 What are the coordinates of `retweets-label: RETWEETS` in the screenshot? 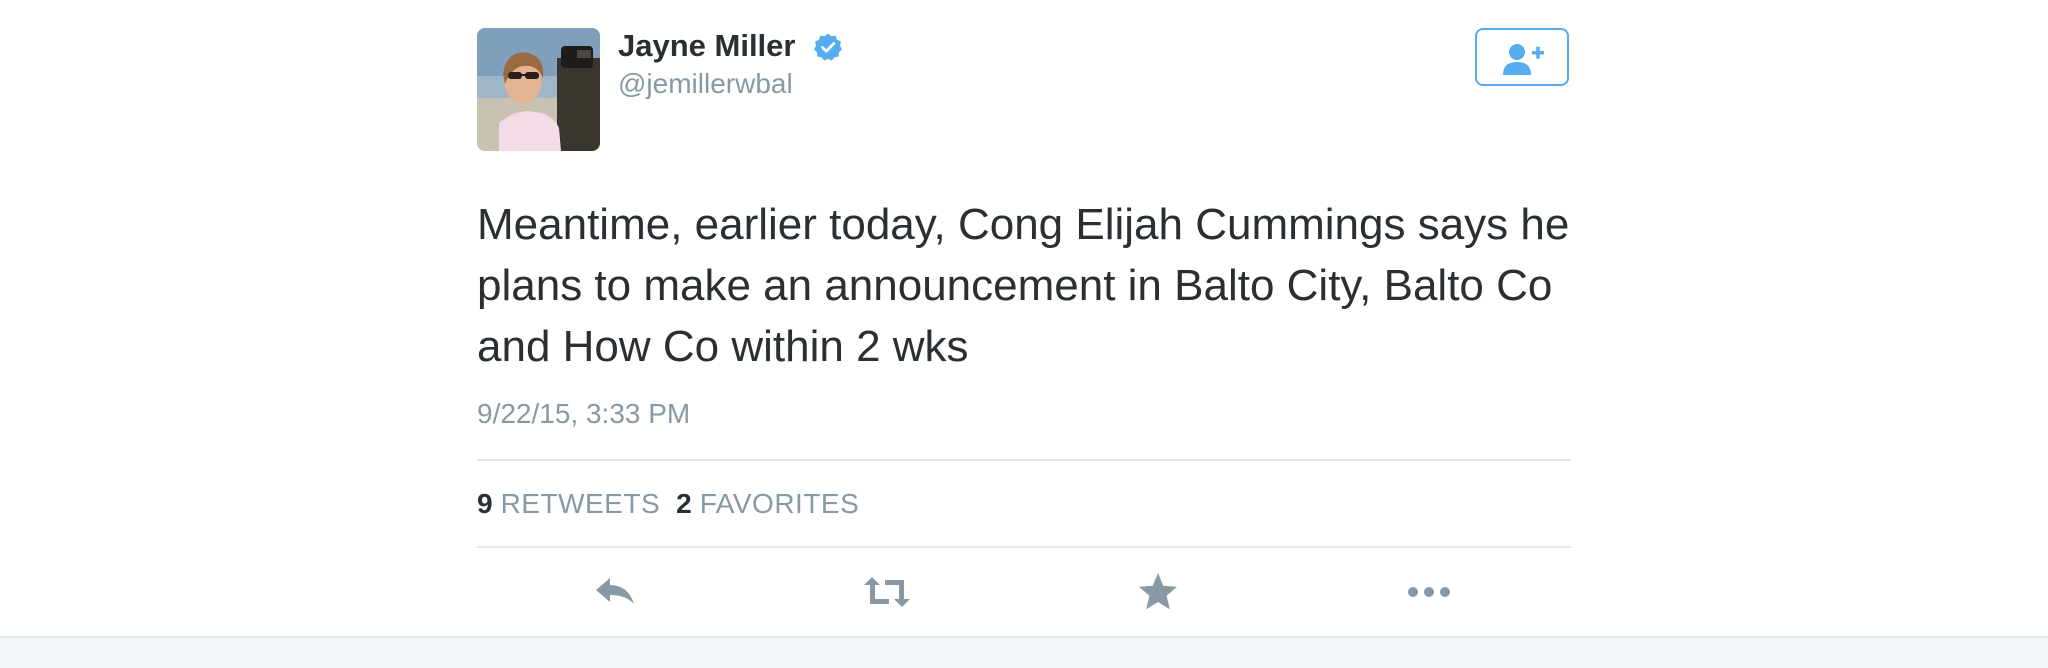 It's located at (580, 503).